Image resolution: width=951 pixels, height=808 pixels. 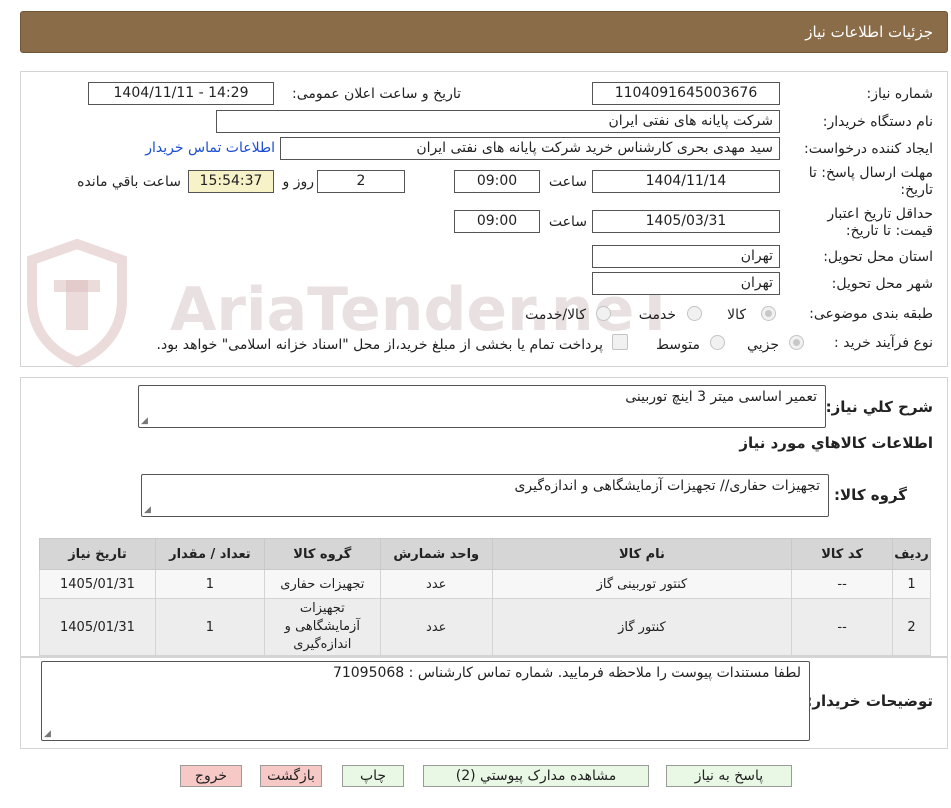 What do you see at coordinates (482, 406) in the screenshot?
I see `summary-textarea: تعمیر اساسی میتر 3 اینچ توربینی ◢` at bounding box center [482, 406].